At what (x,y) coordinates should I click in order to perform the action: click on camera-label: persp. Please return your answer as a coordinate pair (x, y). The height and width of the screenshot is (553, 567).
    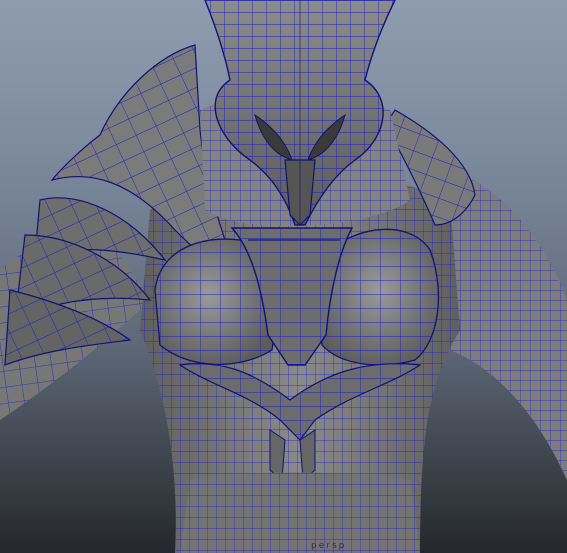
    Looking at the image, I should click on (329, 546).